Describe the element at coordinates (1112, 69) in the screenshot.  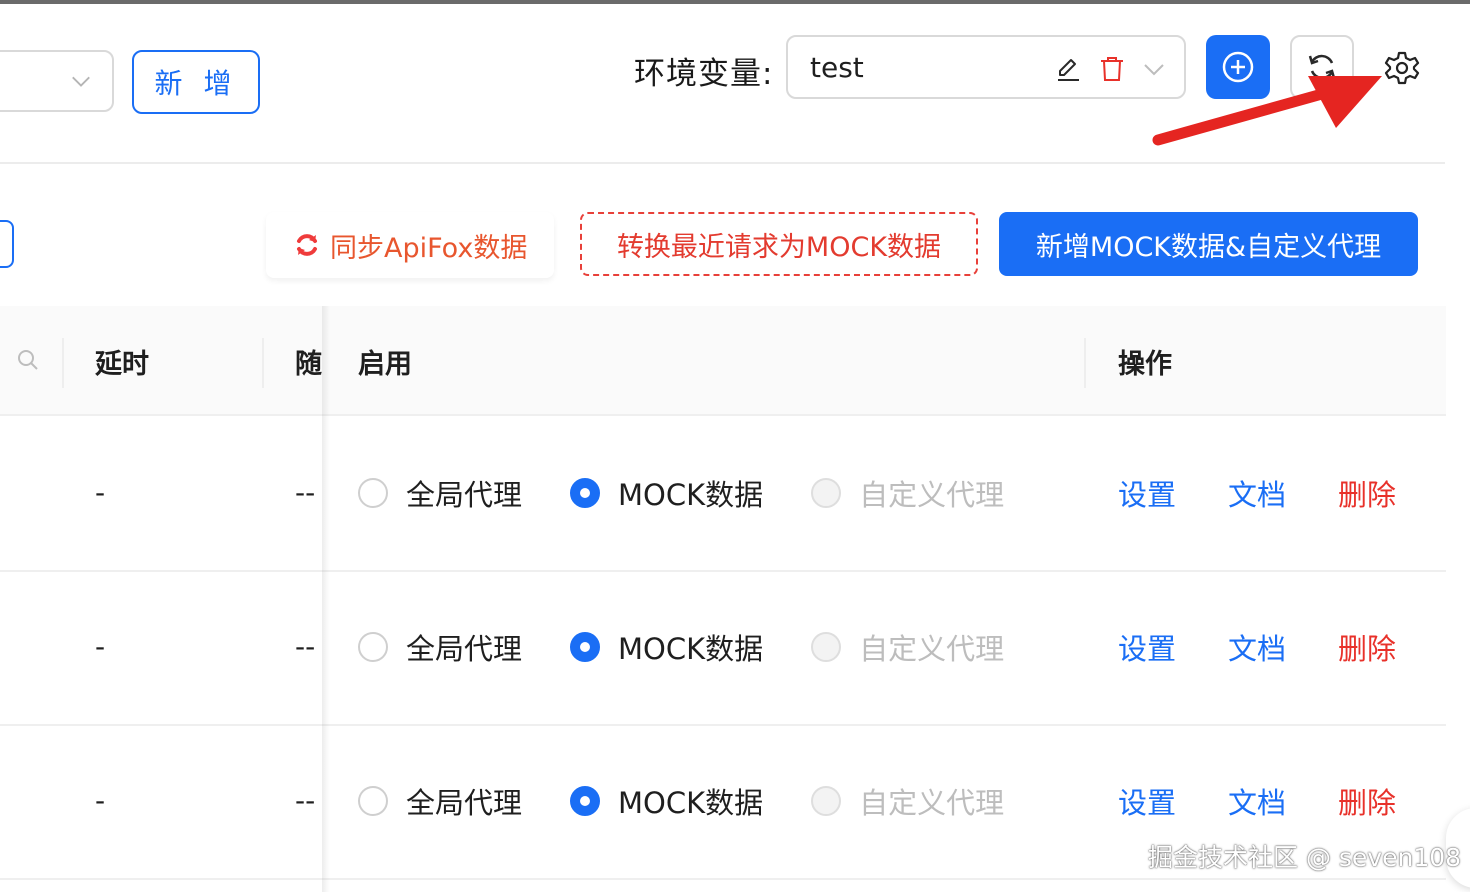
I see `trash-icon` at that location.